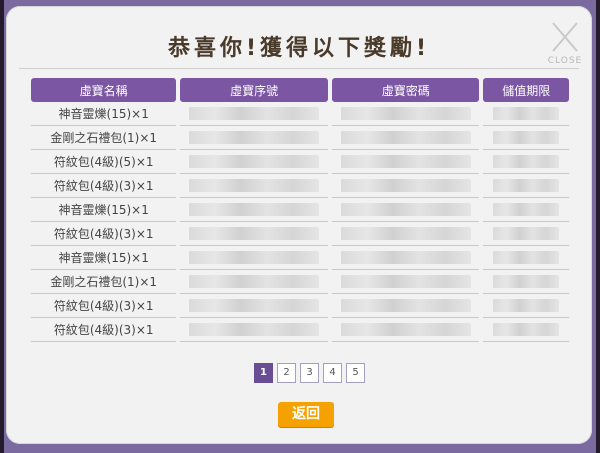 The height and width of the screenshot is (453, 600). I want to click on page-button-2: 2, so click(286, 373).